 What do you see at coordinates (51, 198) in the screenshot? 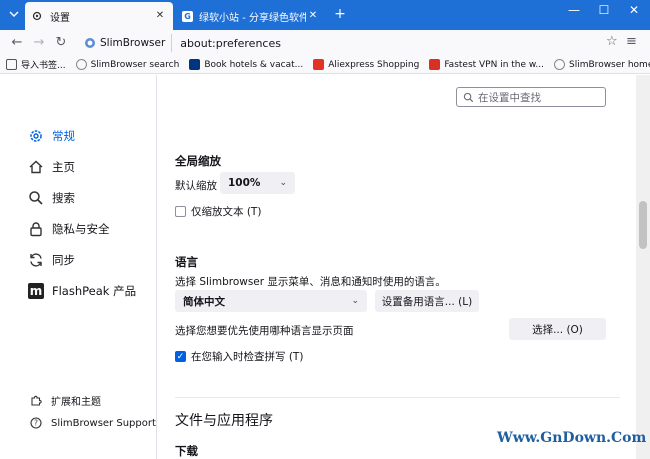
I see `category-search: 搜索` at bounding box center [51, 198].